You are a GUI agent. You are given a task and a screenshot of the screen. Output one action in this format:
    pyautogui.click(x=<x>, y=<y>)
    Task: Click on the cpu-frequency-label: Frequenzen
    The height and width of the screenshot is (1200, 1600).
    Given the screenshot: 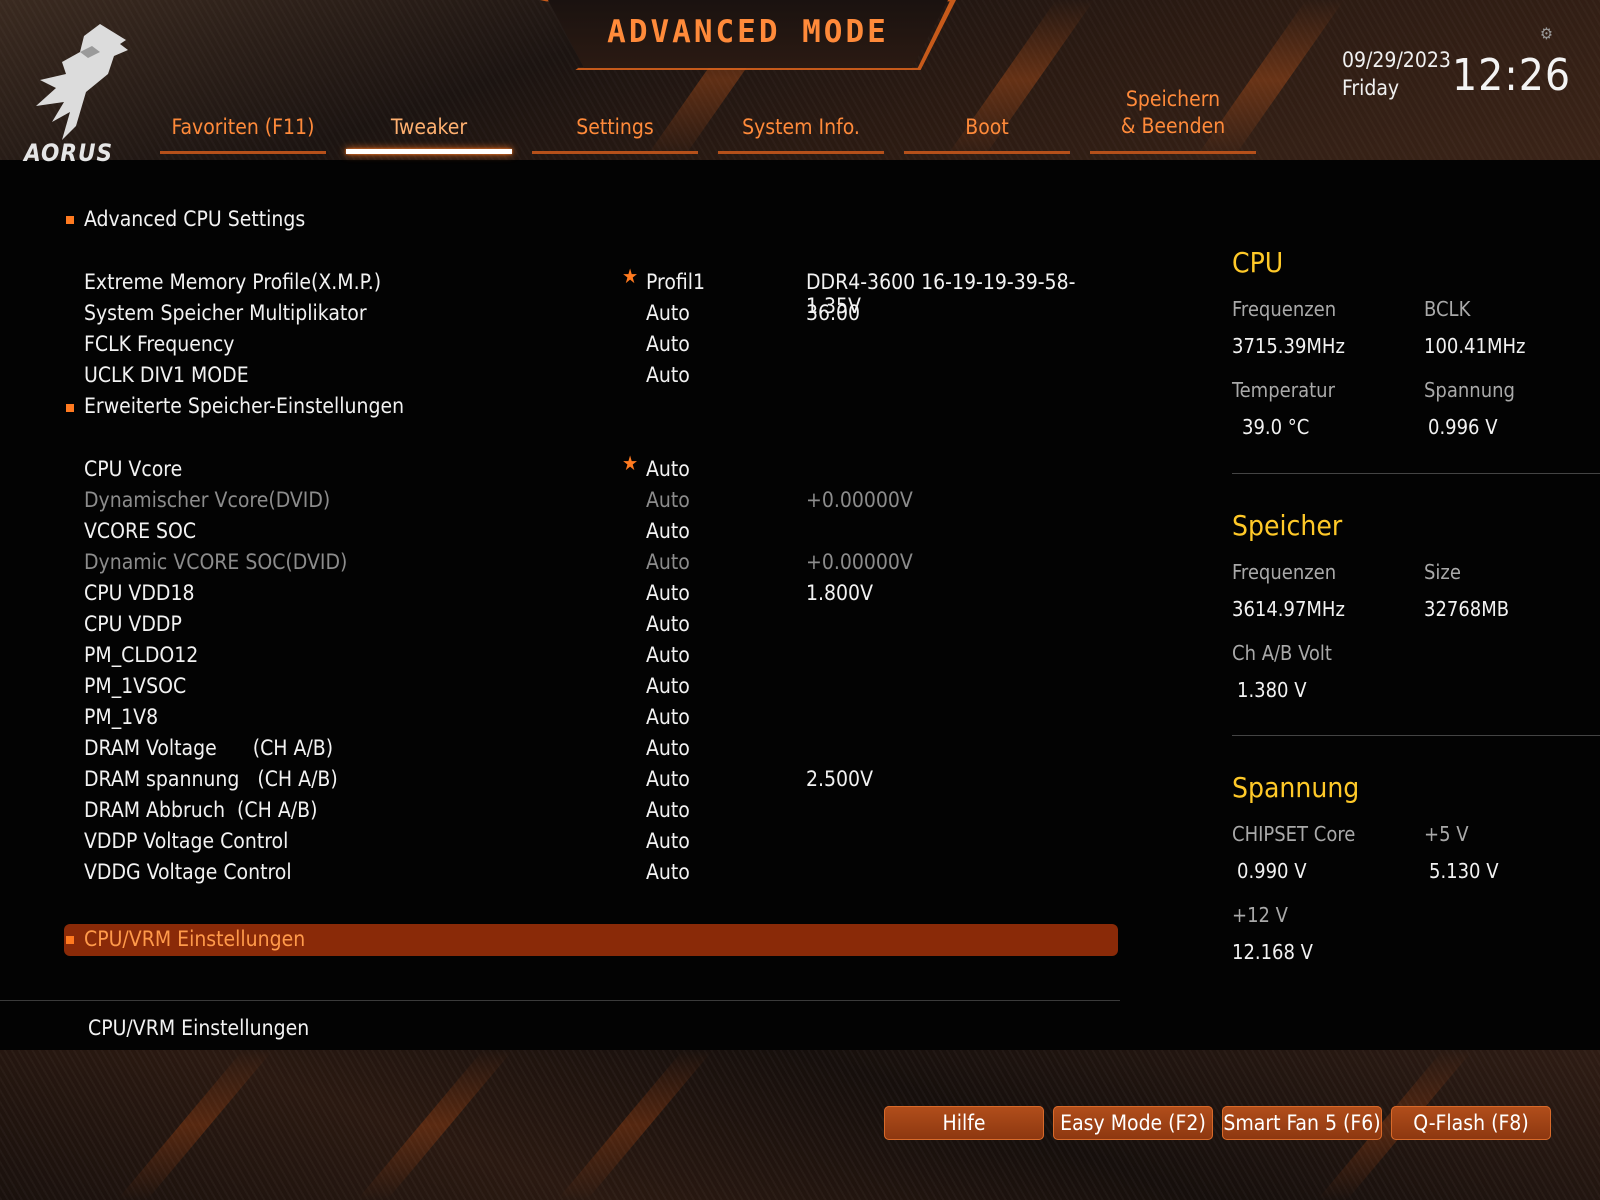 What is the action you would take?
    pyautogui.click(x=1284, y=309)
    